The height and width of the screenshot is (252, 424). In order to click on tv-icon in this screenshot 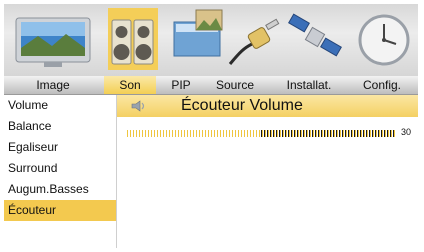, I will do `click(53, 39)`.